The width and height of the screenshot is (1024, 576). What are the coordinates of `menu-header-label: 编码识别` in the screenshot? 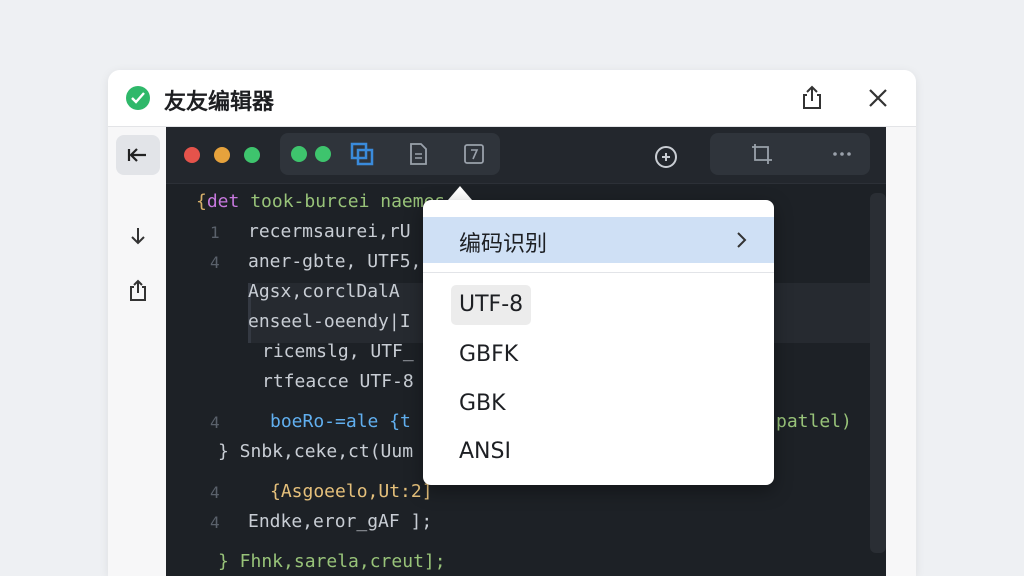 It's located at (503, 244).